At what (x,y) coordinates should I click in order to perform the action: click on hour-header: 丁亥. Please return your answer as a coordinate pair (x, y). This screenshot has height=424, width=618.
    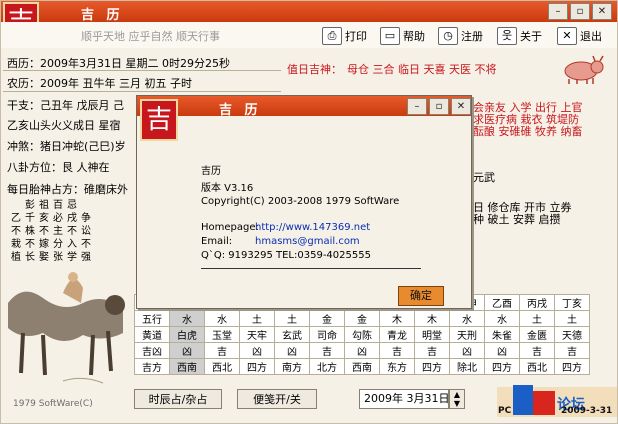
    Looking at the image, I should click on (572, 302).